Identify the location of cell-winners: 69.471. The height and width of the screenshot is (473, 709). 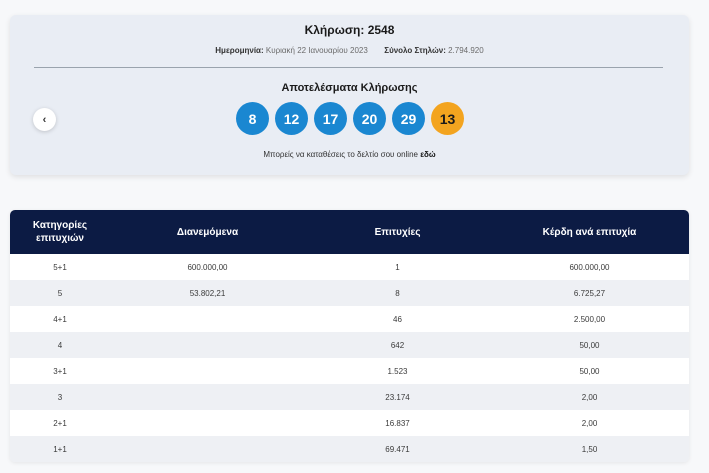
(397, 449).